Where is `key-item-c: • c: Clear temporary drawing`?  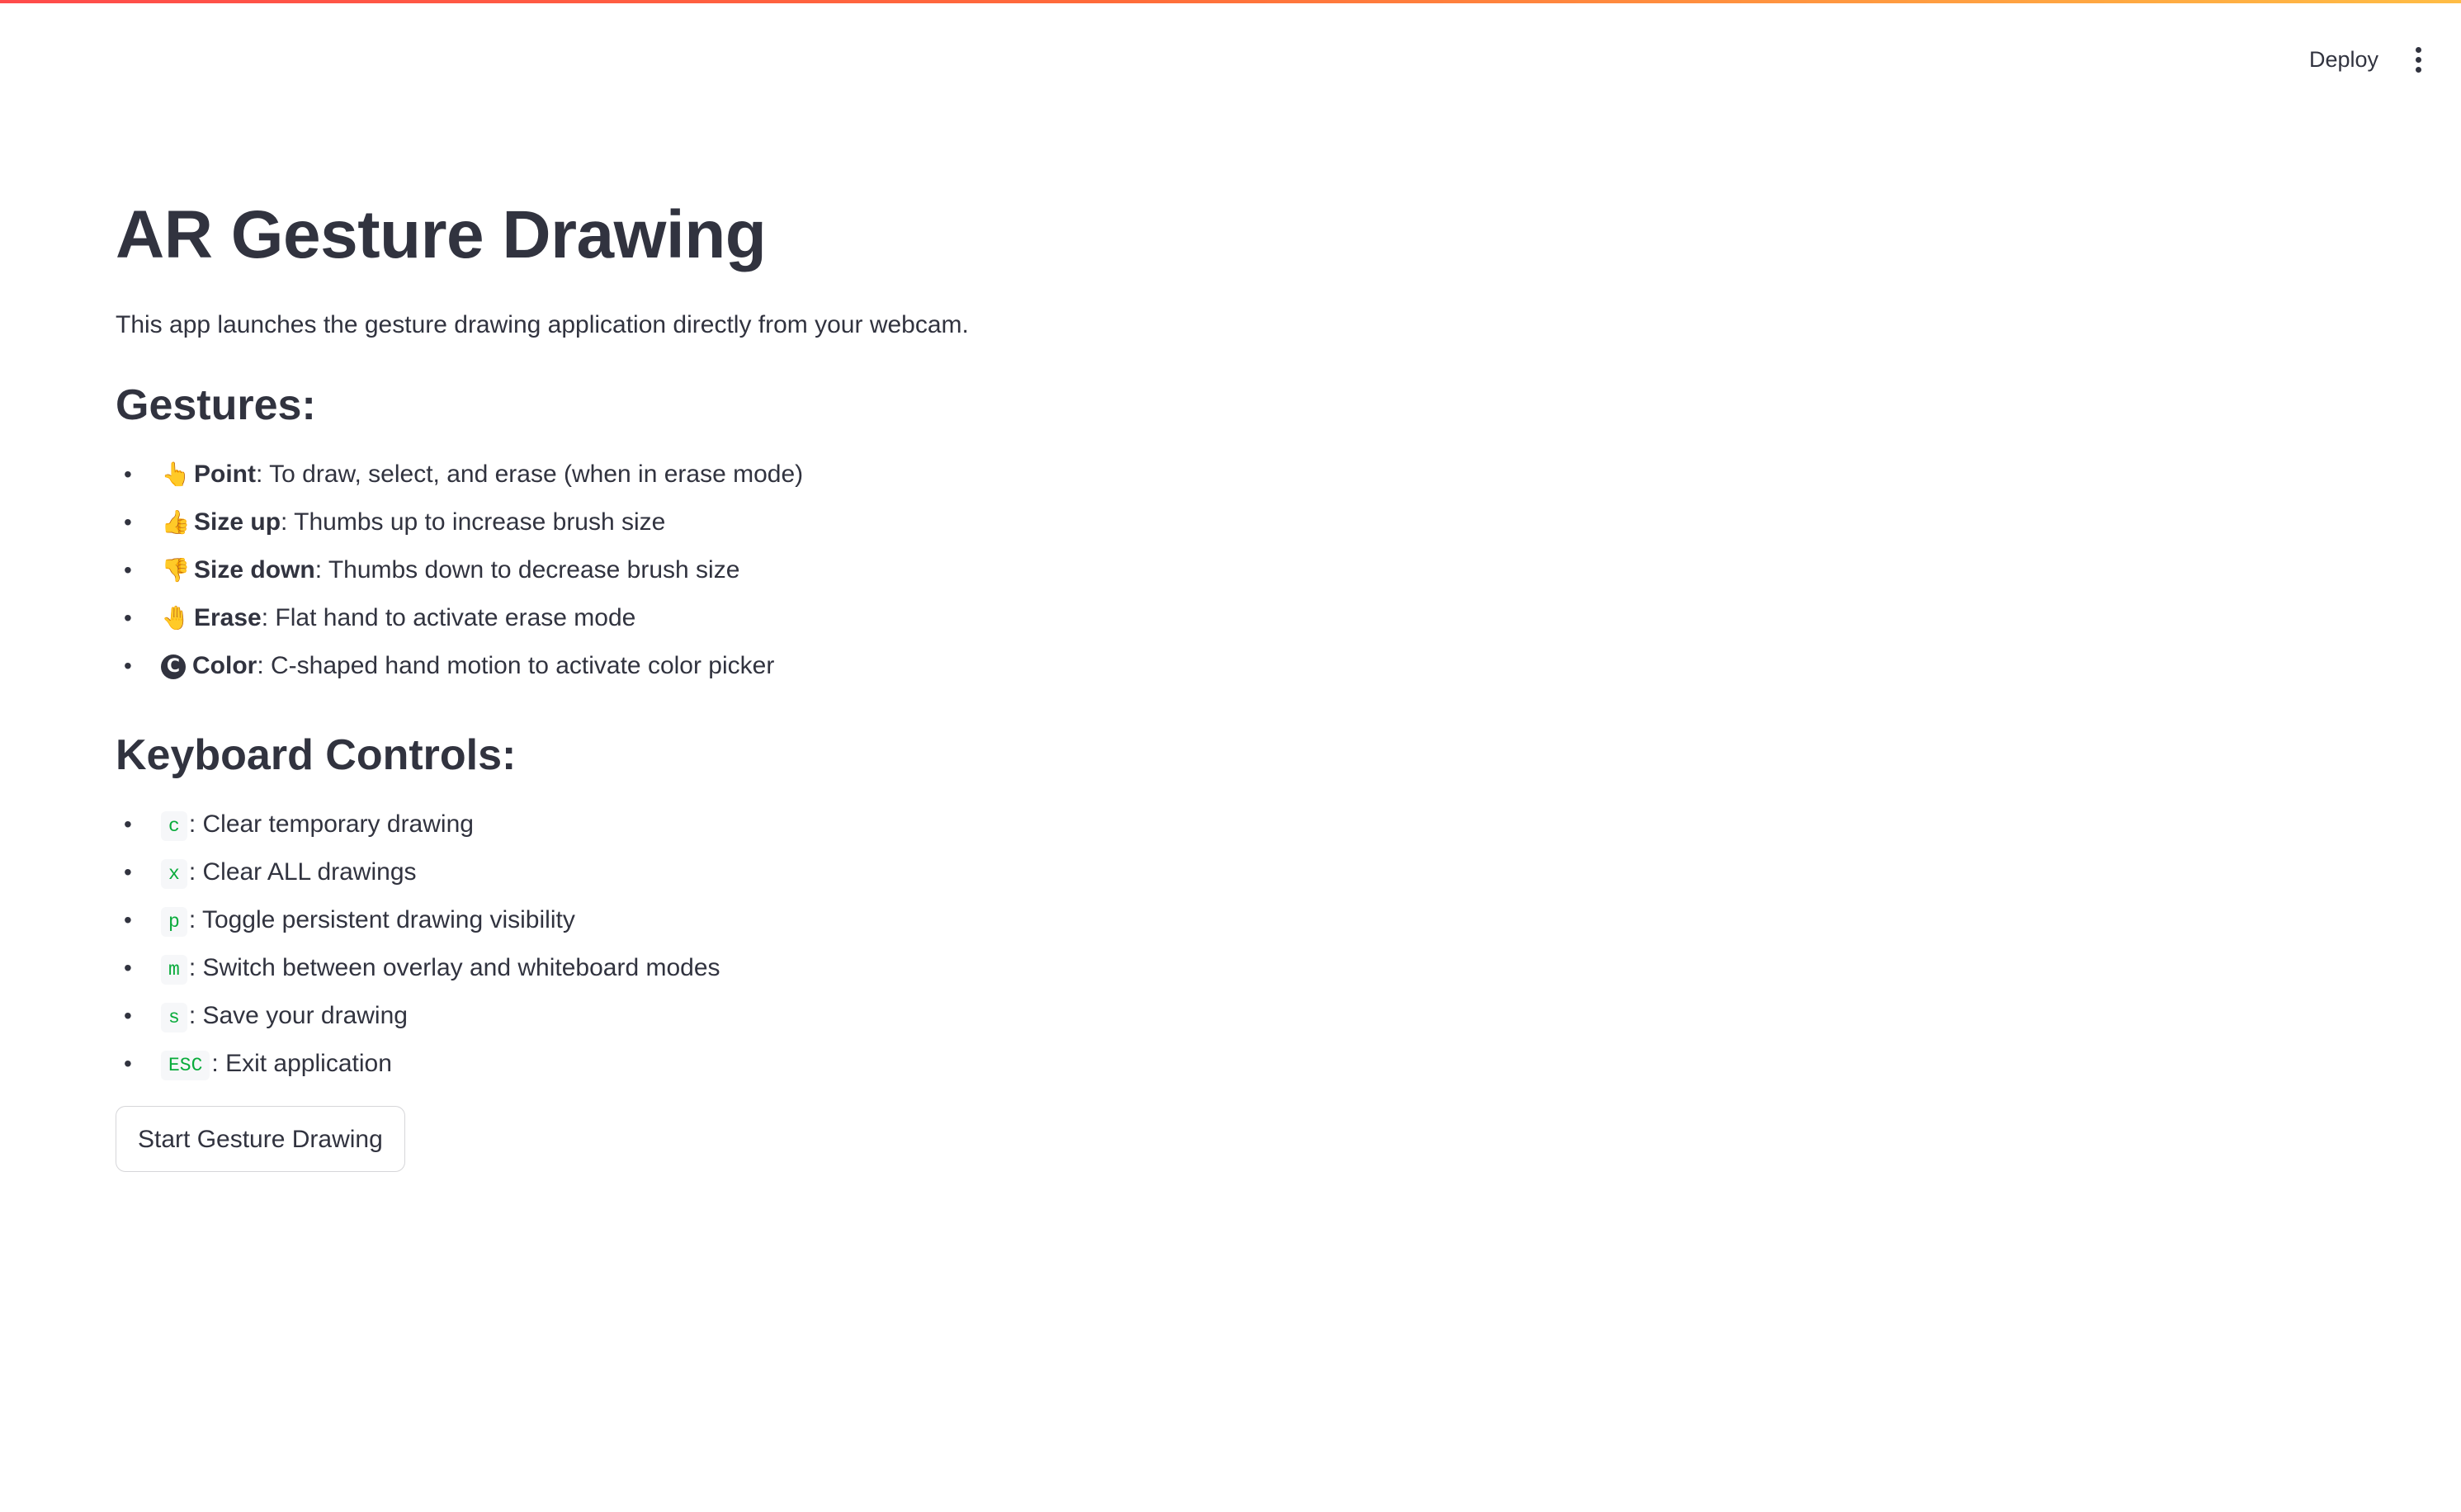 key-item-c: • c: Clear temporary drawing is located at coordinates (693, 825).